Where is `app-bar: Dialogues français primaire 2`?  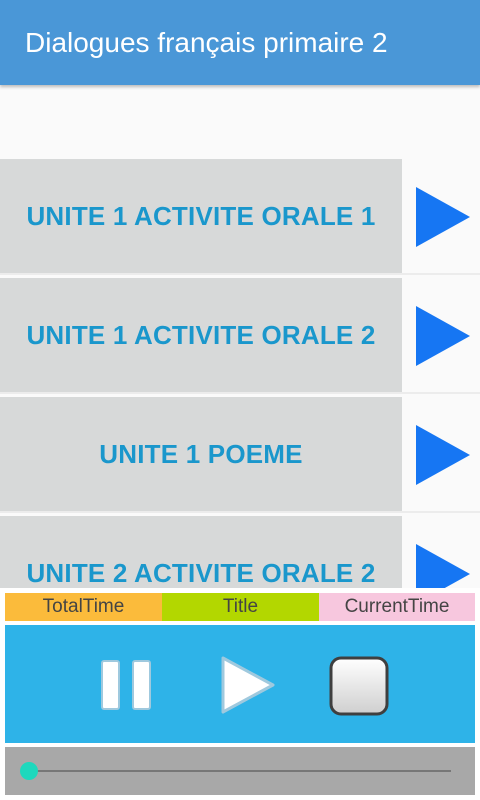
app-bar: Dialogues français primaire 2 is located at coordinates (240, 42).